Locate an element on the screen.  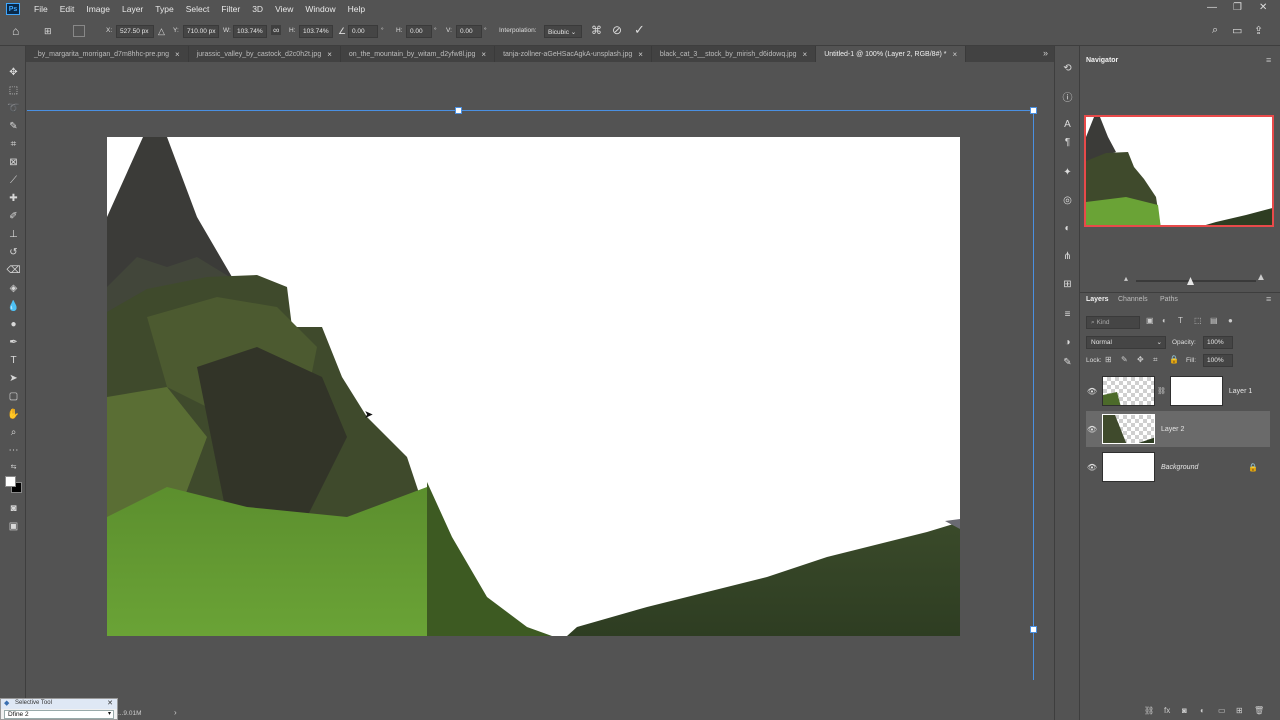
opacity-field: 100% is located at coordinates (1218, 342).